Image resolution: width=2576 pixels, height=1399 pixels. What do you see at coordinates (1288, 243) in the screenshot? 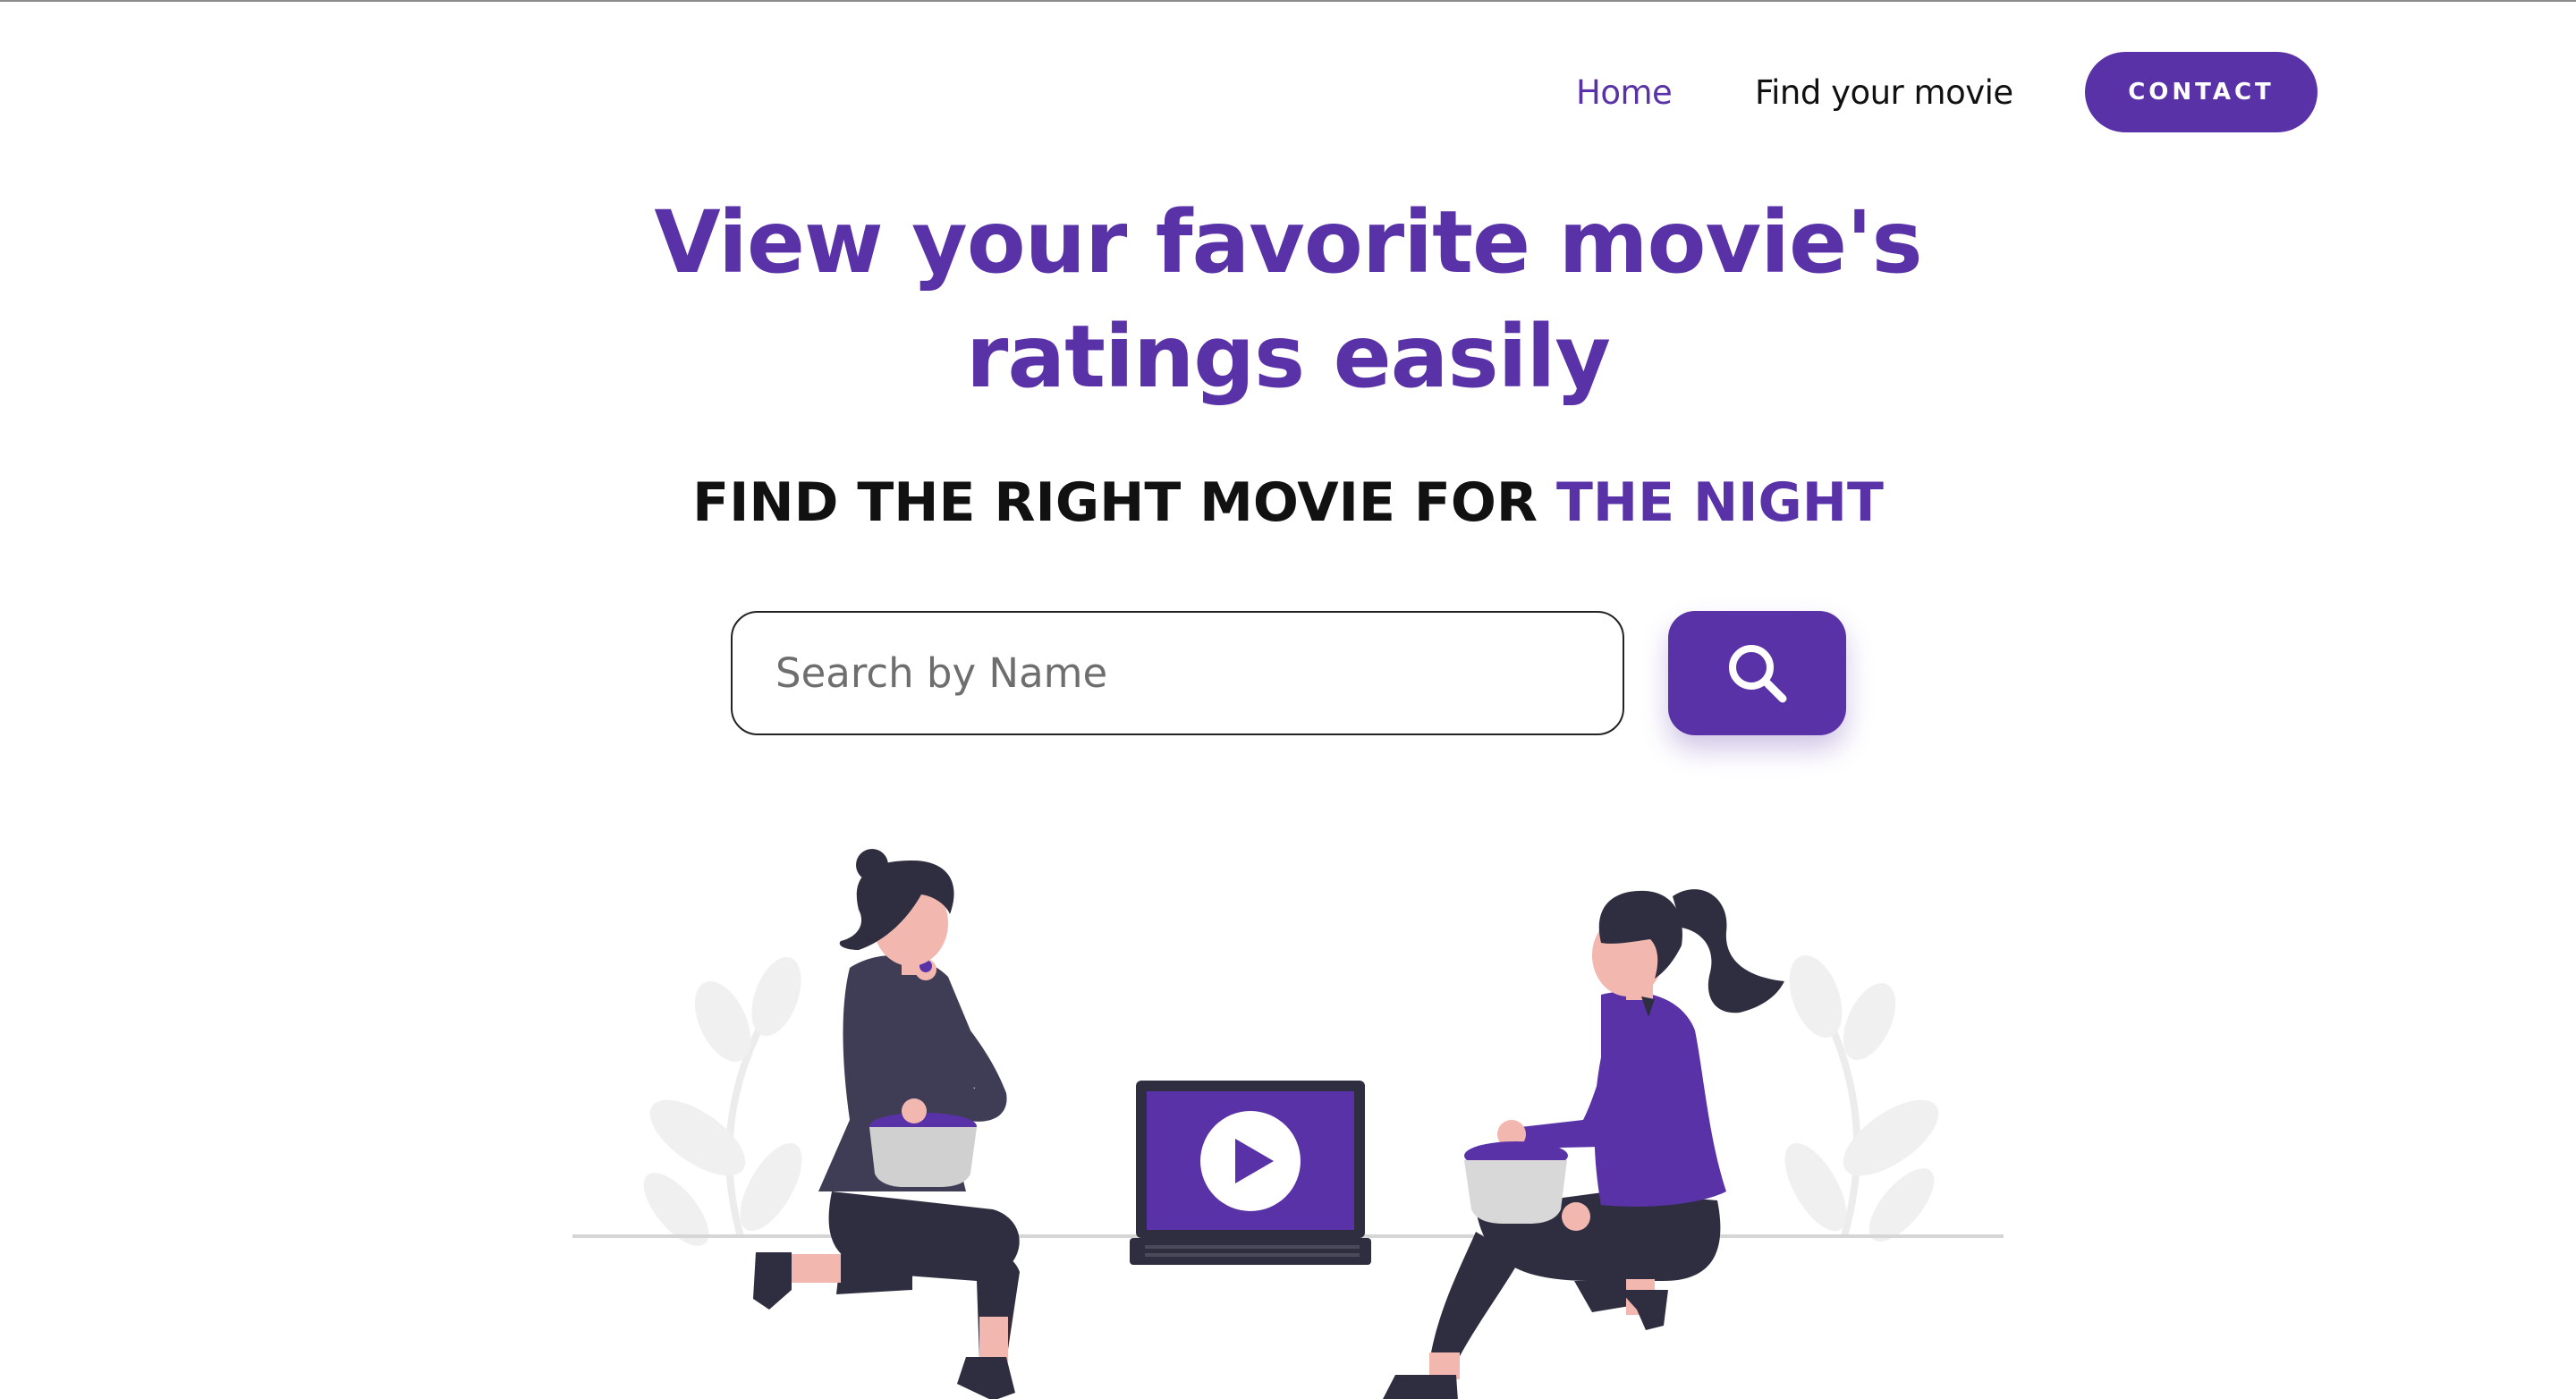
I see `hero-title-line-1: View your favorite movie's` at bounding box center [1288, 243].